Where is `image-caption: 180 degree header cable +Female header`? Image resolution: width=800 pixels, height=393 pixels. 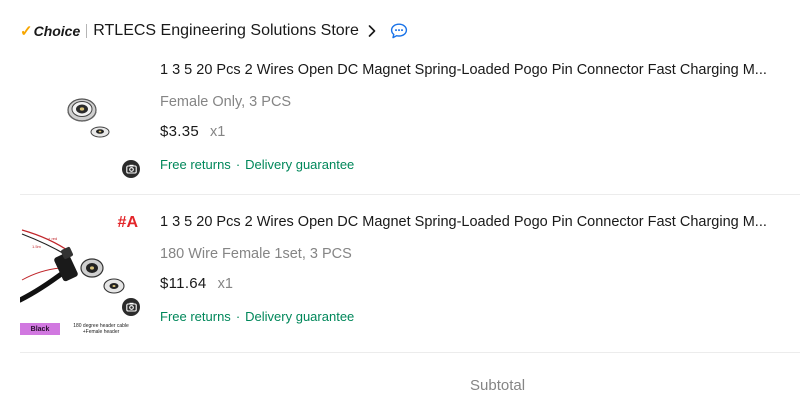
image-caption: 180 degree header cable +Female header is located at coordinates (101, 329).